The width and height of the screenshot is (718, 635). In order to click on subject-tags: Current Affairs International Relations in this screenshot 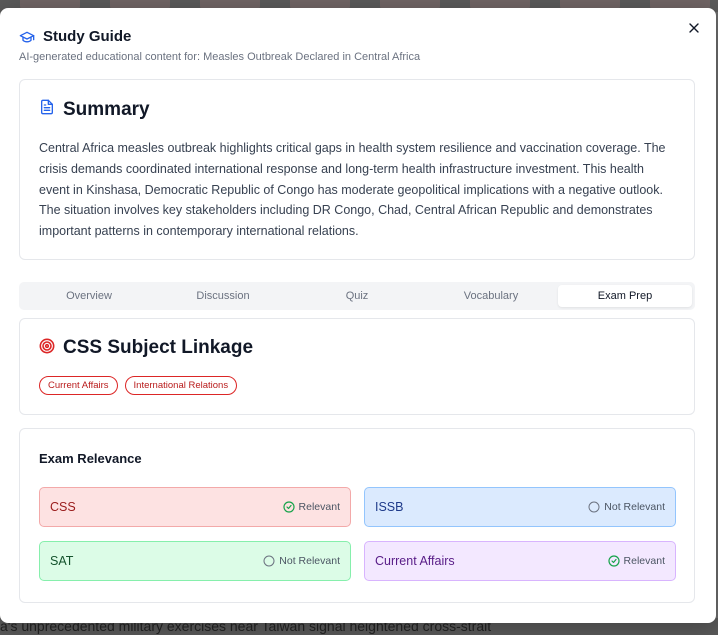, I will do `click(357, 385)`.